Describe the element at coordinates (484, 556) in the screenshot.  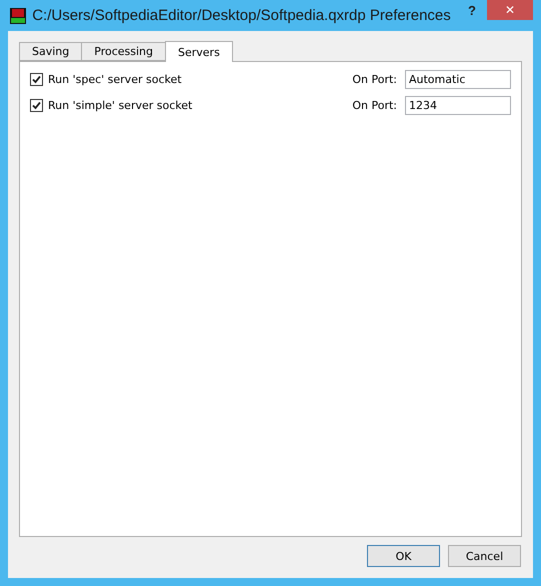
I see `cancel-button: Cancel` at that location.